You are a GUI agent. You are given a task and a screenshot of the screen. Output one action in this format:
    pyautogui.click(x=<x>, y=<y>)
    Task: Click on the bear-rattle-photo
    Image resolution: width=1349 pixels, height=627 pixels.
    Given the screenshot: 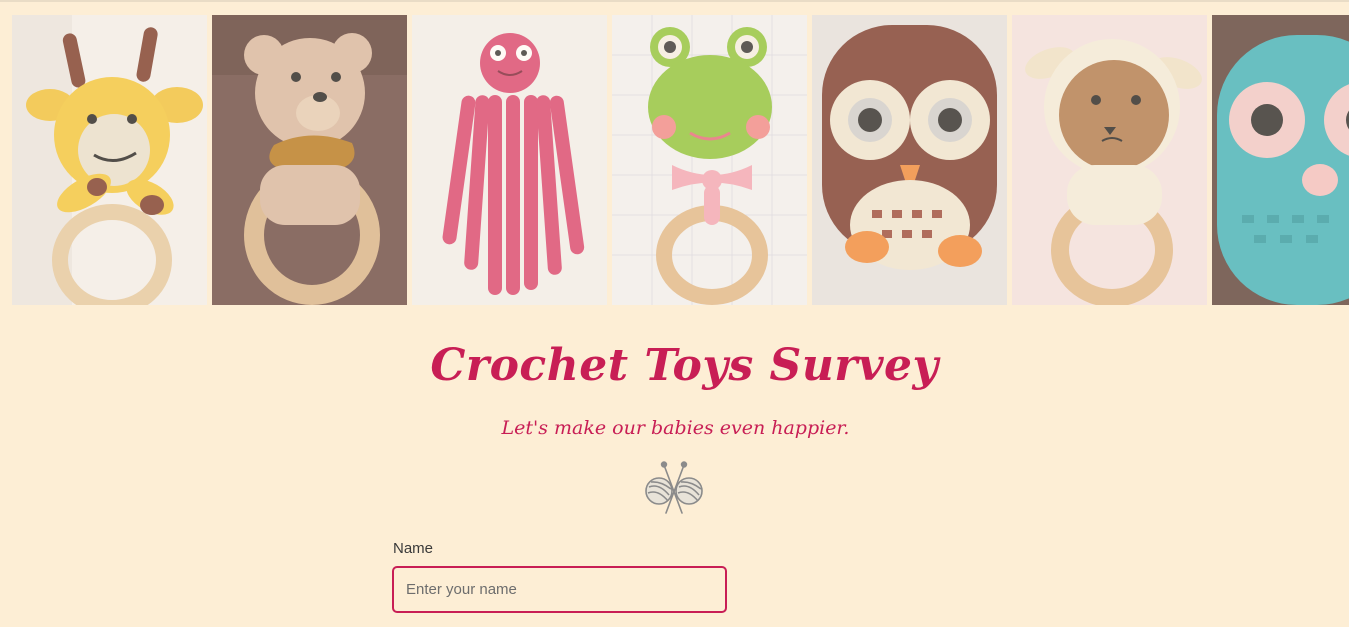 What is the action you would take?
    pyautogui.click(x=309, y=160)
    